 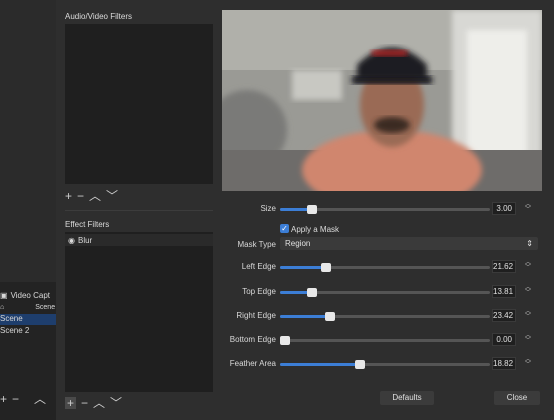 What do you see at coordinates (409, 243) in the screenshot?
I see `mask-type-select: Region ⇕` at bounding box center [409, 243].